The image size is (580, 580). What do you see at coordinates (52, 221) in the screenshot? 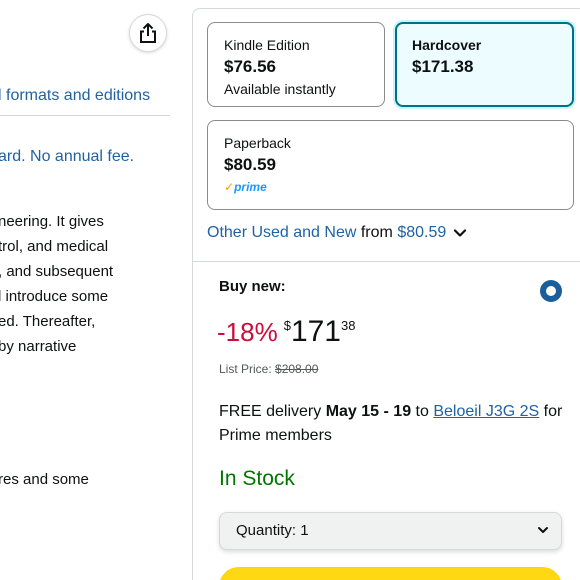
I see `description-line: neering. It gives` at bounding box center [52, 221].